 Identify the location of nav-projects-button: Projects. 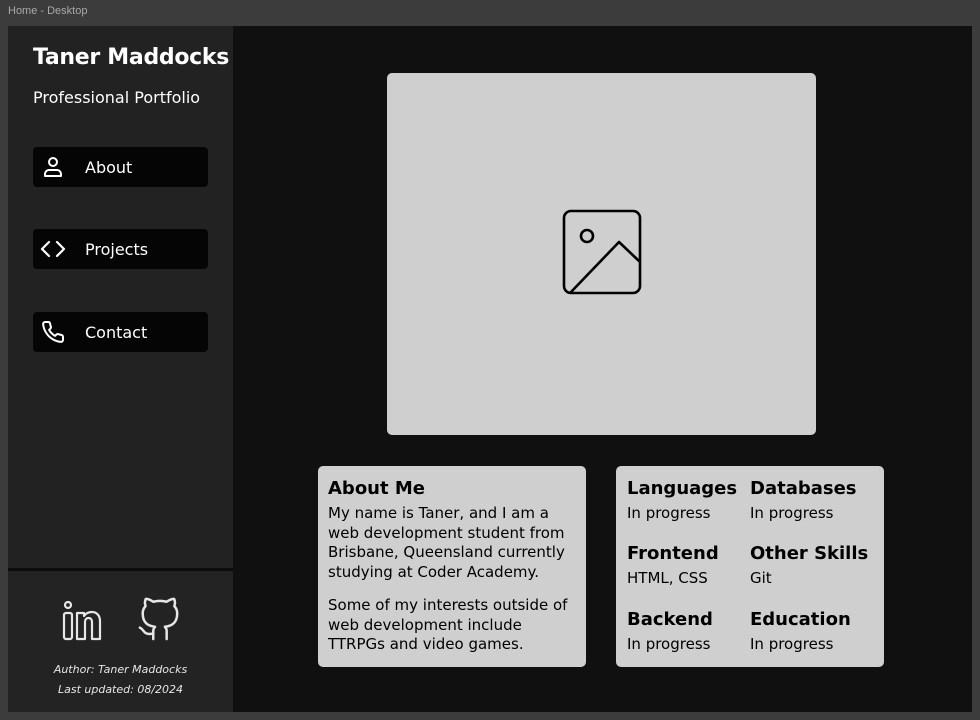
(120, 249).